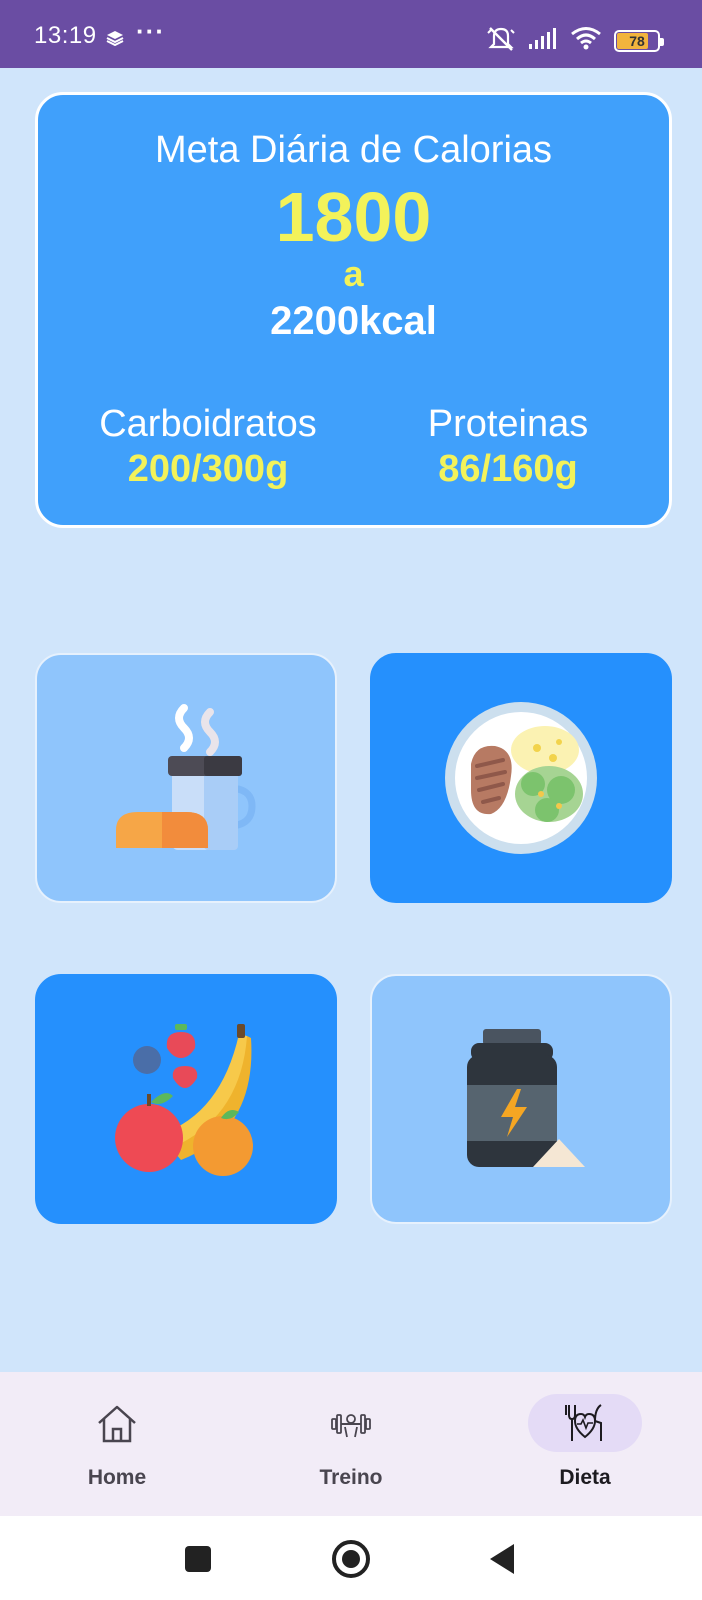 The width and height of the screenshot is (702, 1600). I want to click on recents-button, so click(198, 1559).